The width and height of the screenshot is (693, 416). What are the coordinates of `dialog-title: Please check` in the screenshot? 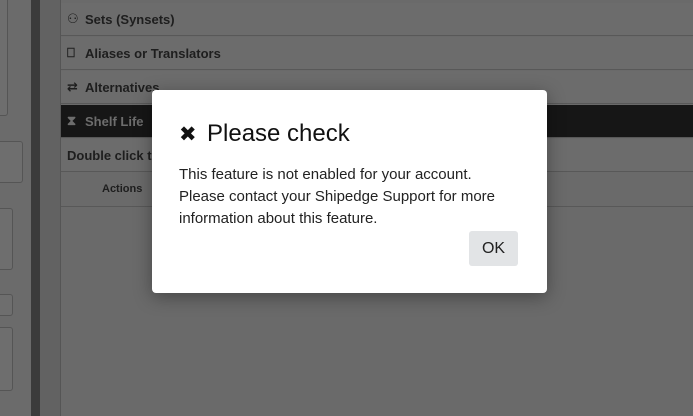 It's located at (278, 133).